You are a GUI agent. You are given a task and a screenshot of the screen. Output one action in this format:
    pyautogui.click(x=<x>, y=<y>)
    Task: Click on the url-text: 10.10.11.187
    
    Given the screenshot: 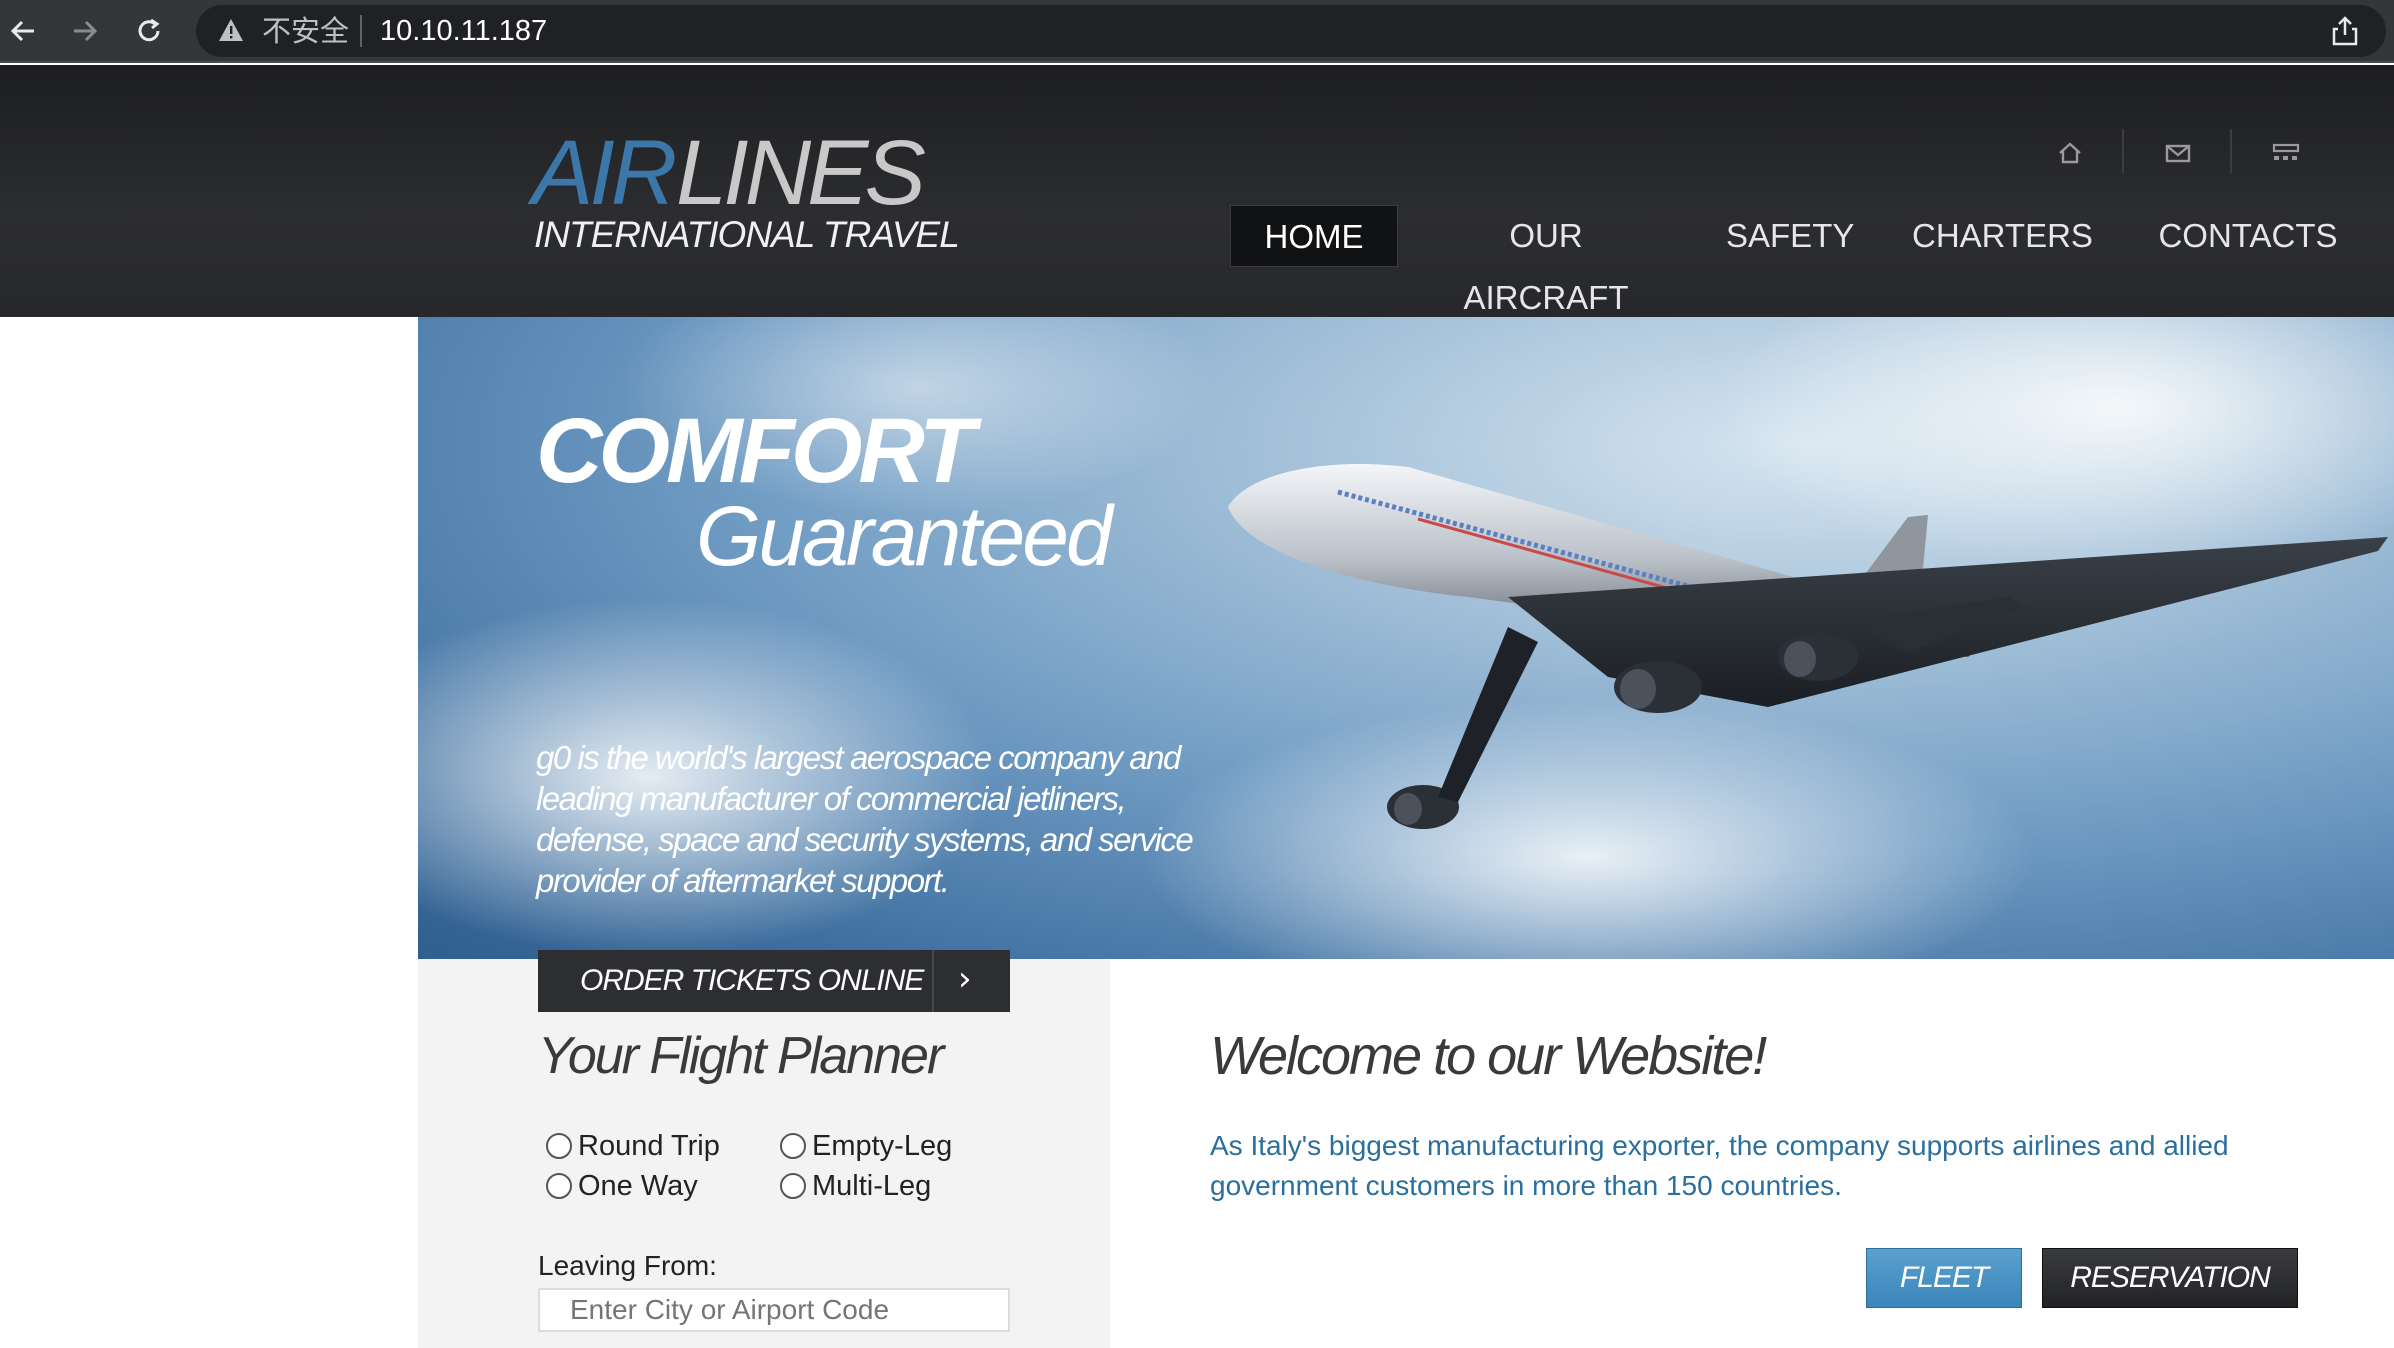 What is the action you would take?
    pyautogui.click(x=463, y=31)
    